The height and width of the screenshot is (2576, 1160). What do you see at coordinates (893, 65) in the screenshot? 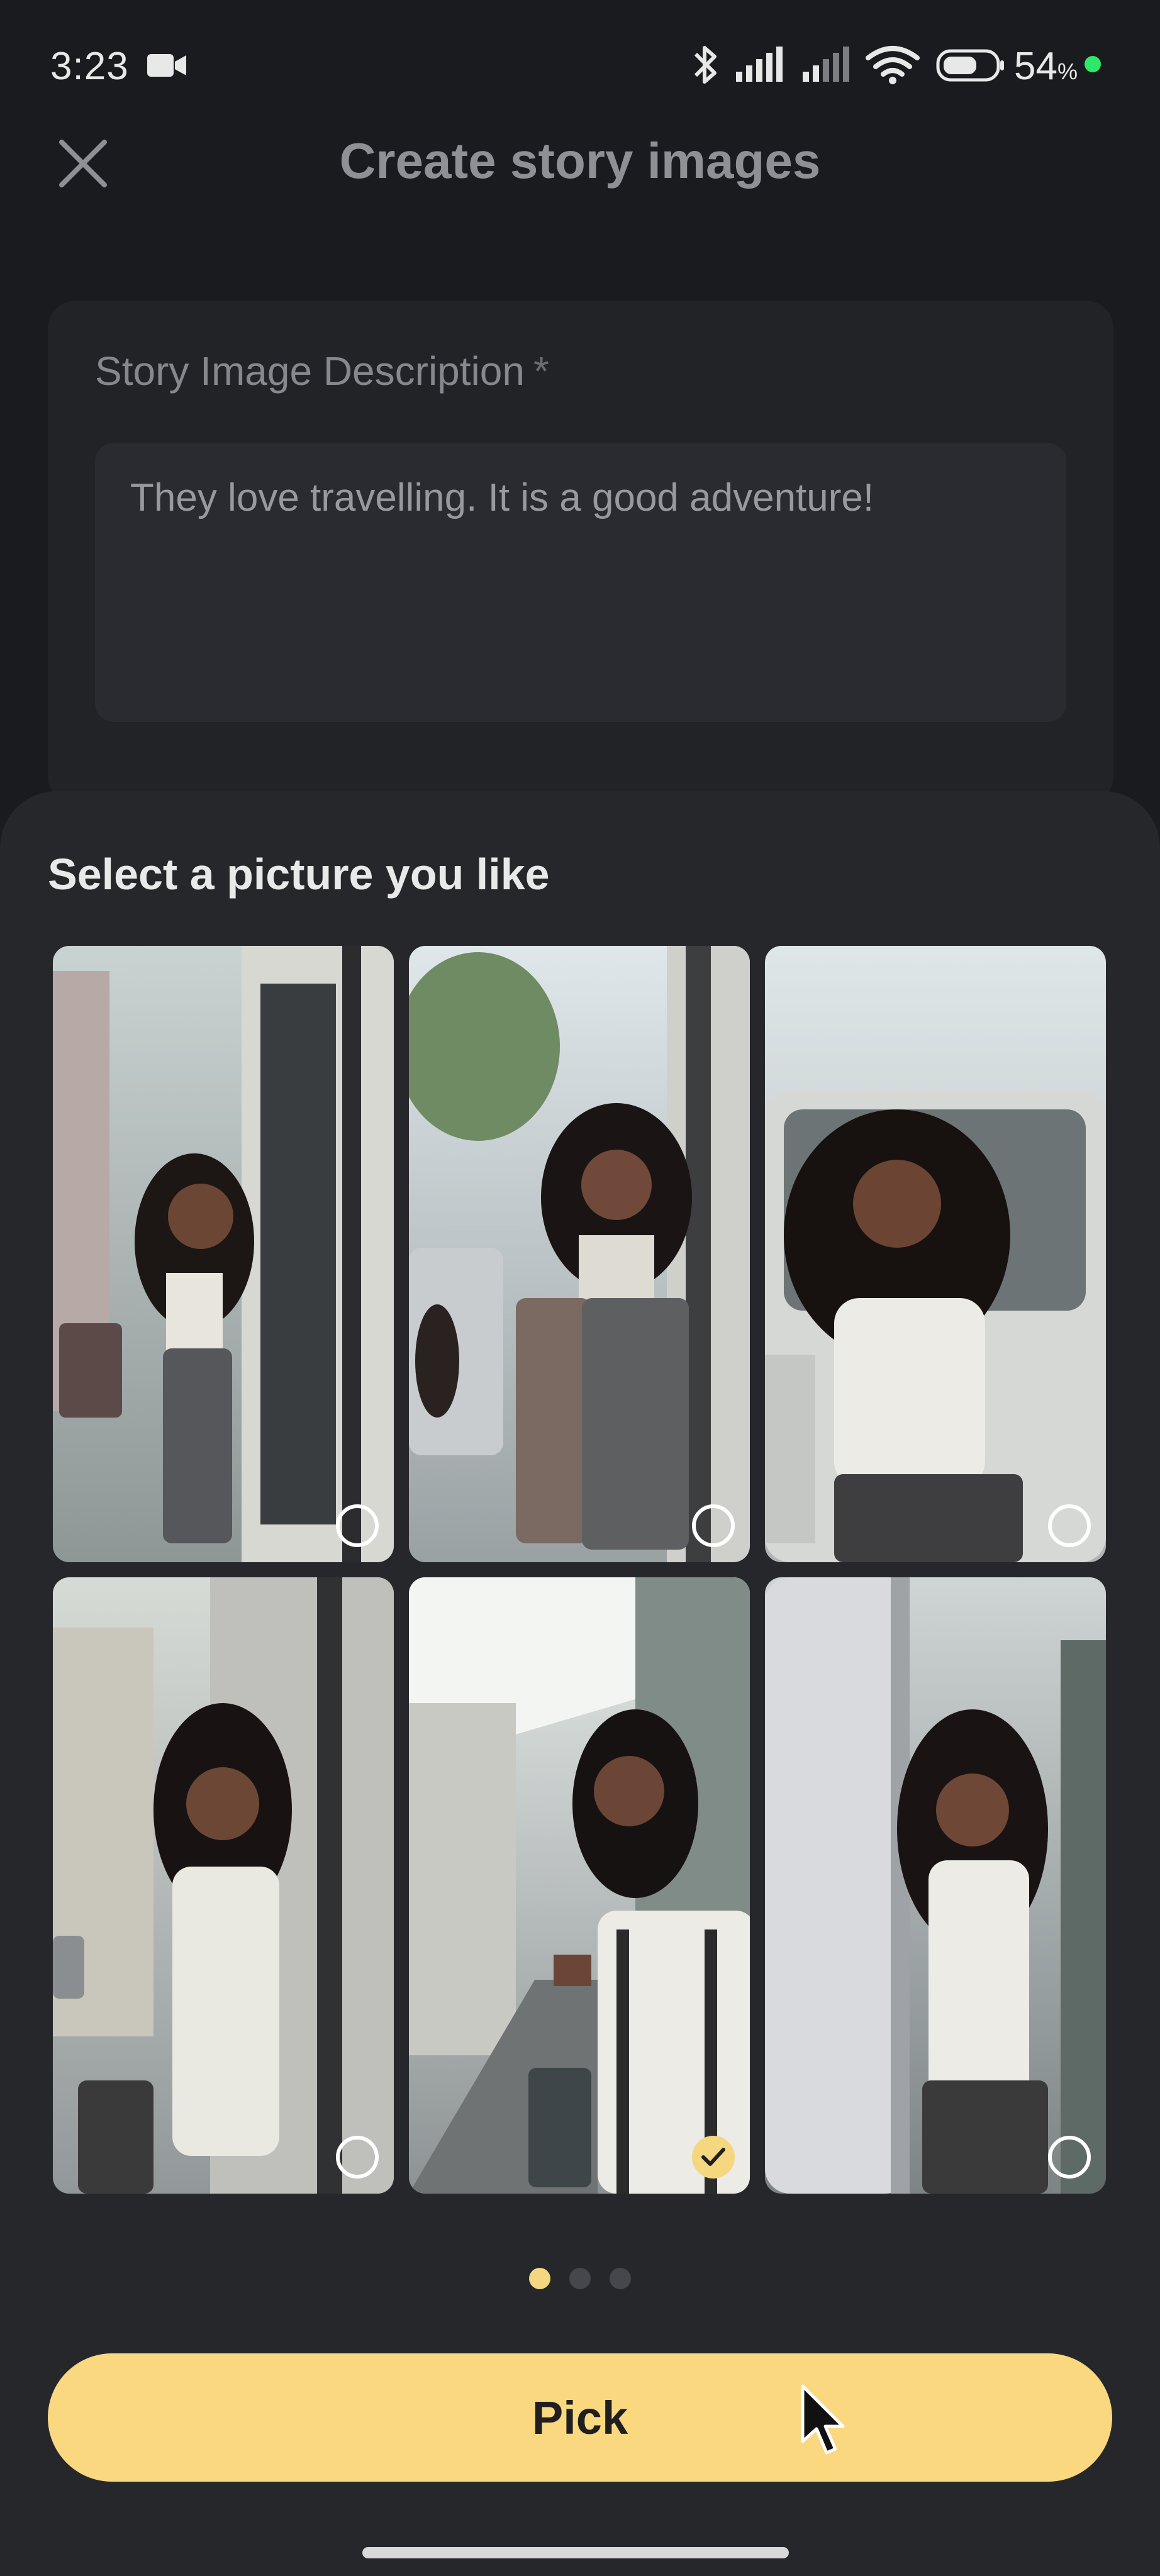
I see `wifi-icon` at bounding box center [893, 65].